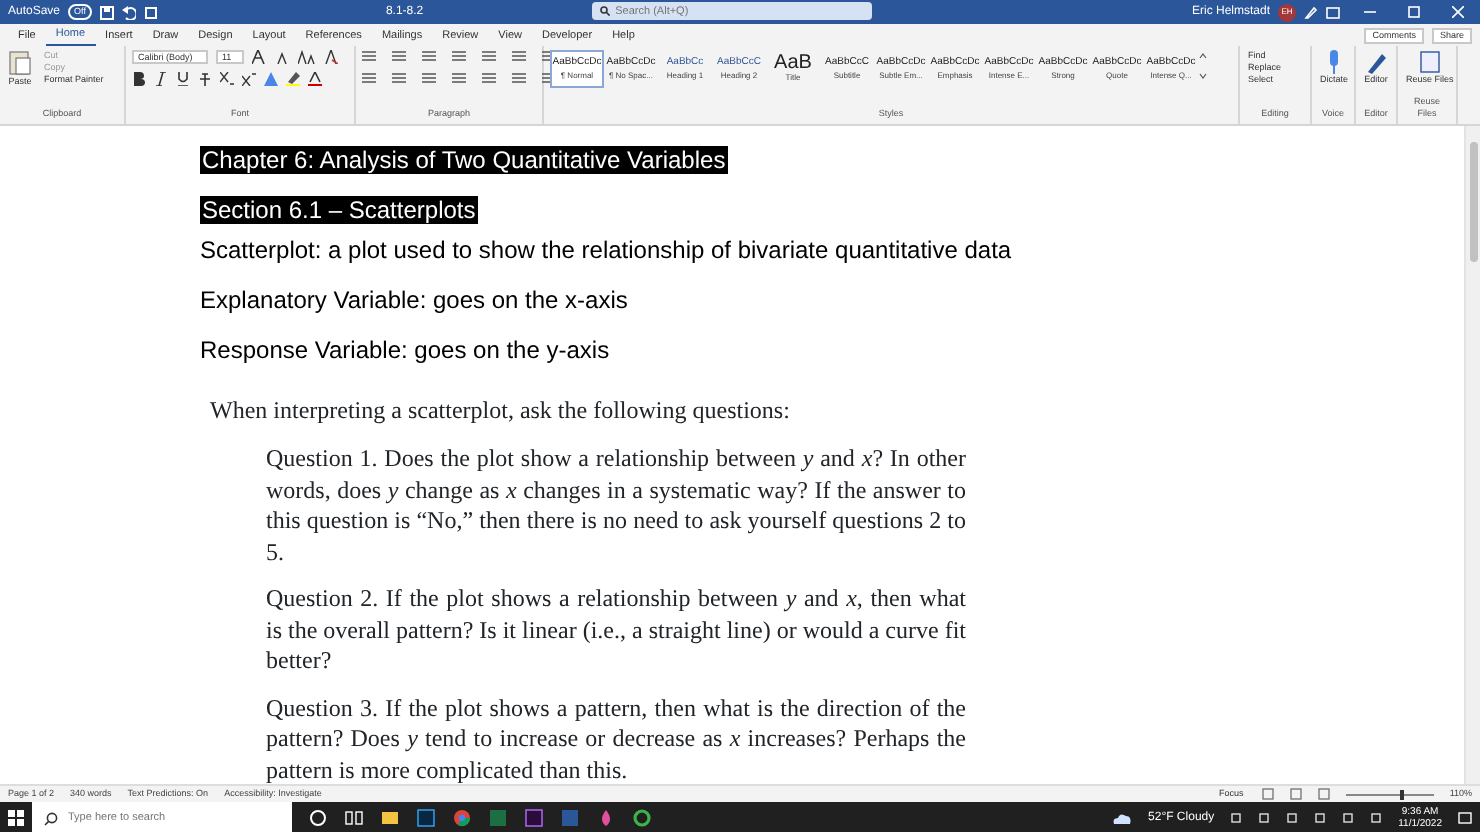 The image size is (1480, 832). Describe the element at coordinates (293, 79) in the screenshot. I see `highlighter-icon` at that location.